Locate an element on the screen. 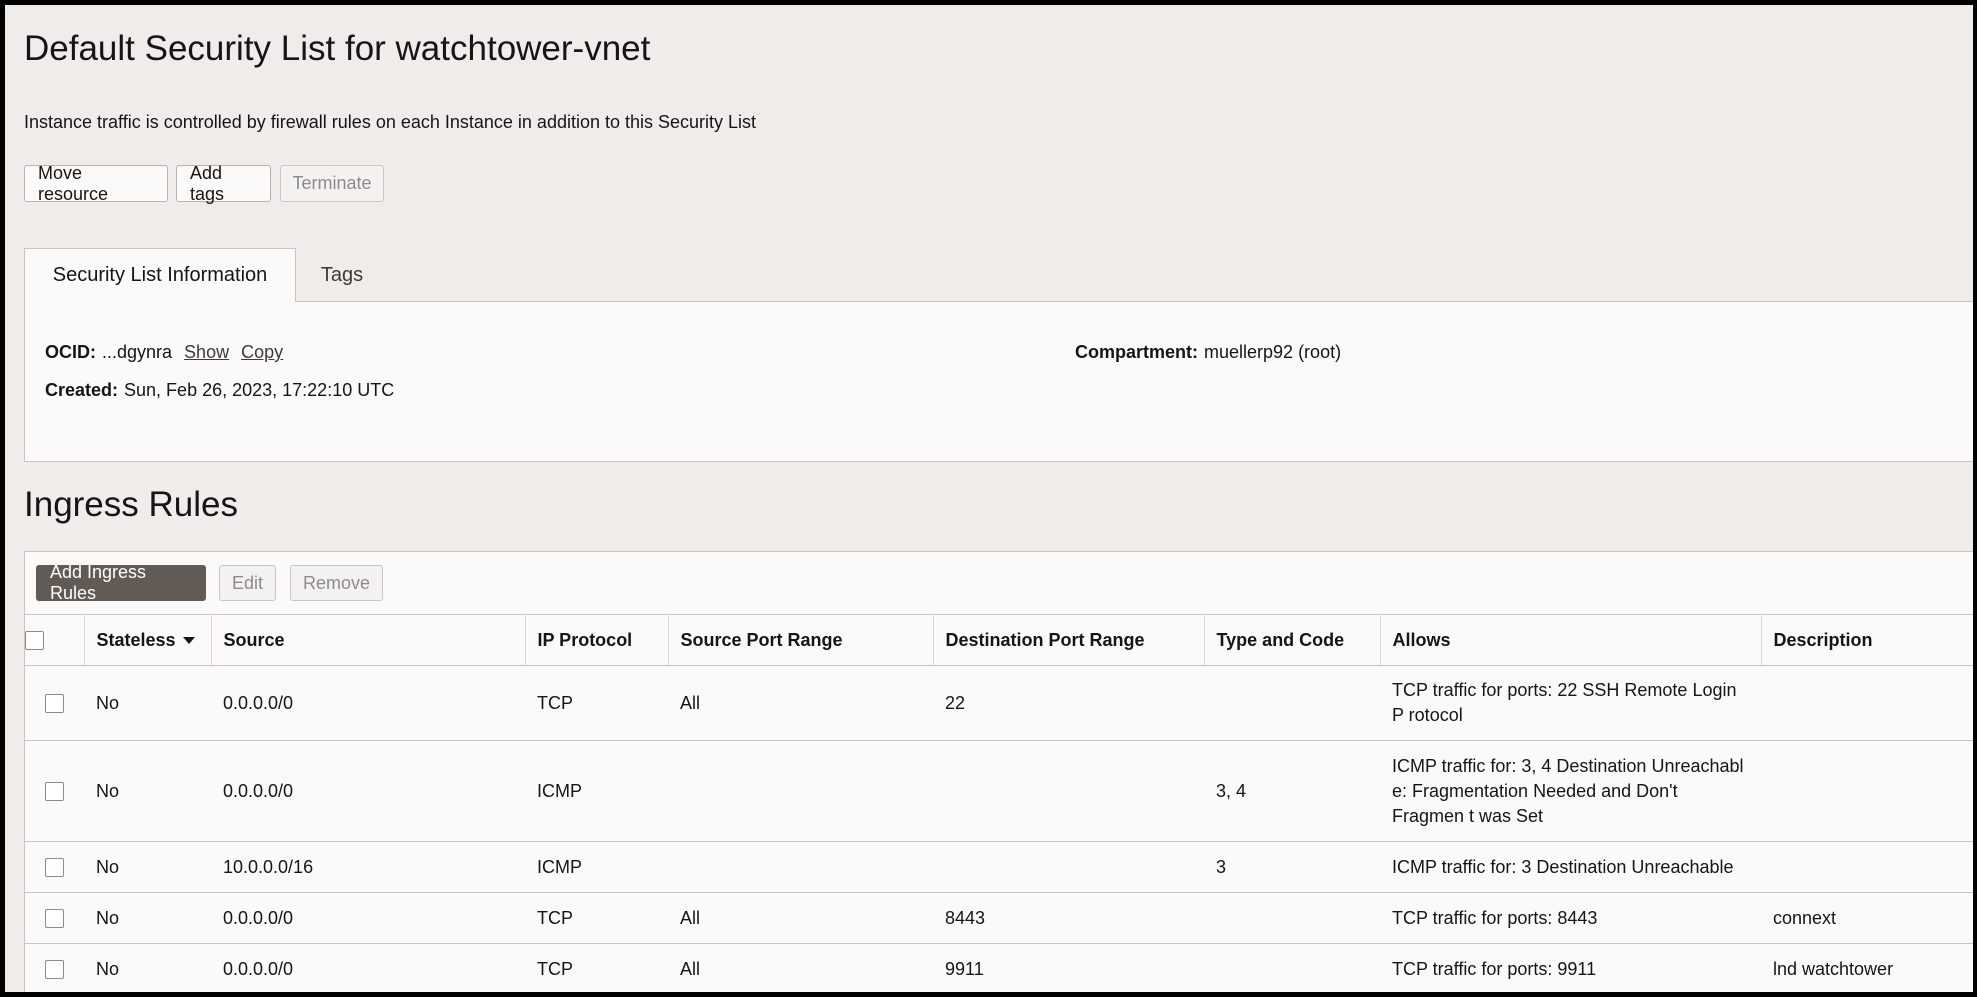  cell-destination-port-range: 22 is located at coordinates (1068, 703).